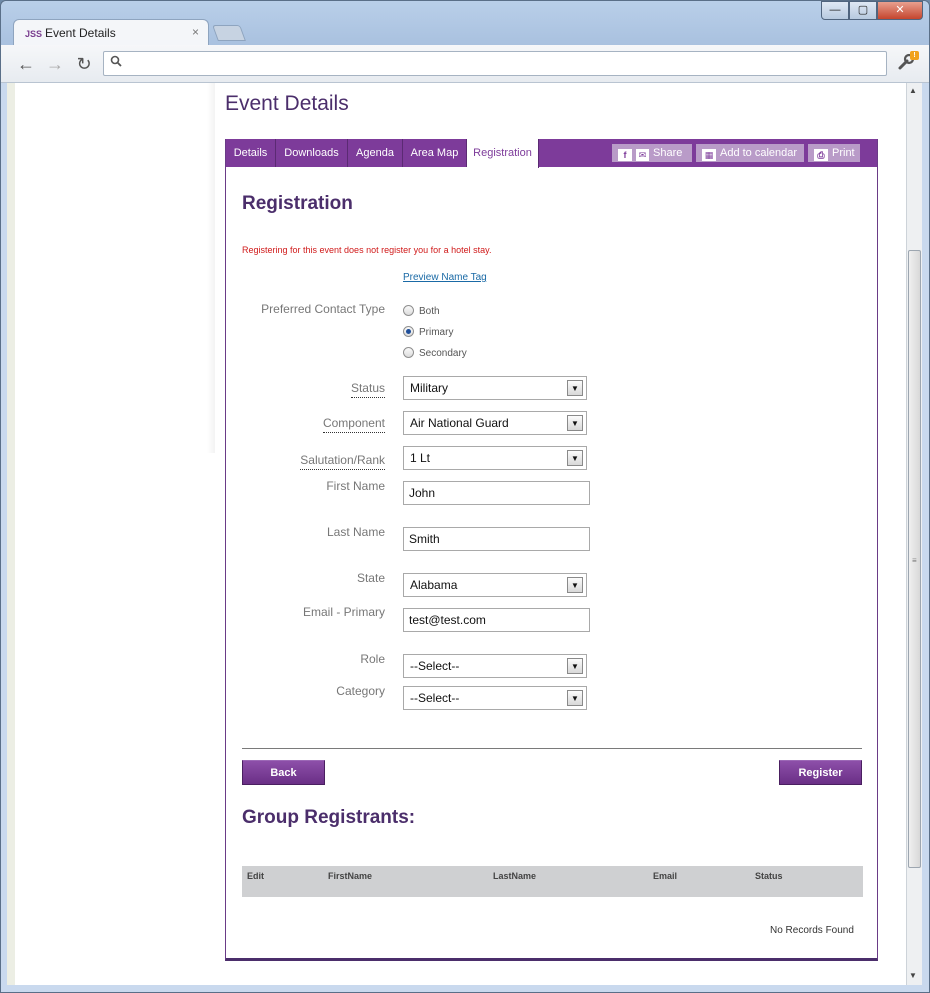 The height and width of the screenshot is (993, 930). What do you see at coordinates (195, 32) in the screenshot?
I see `tab-close-icon: ×` at bounding box center [195, 32].